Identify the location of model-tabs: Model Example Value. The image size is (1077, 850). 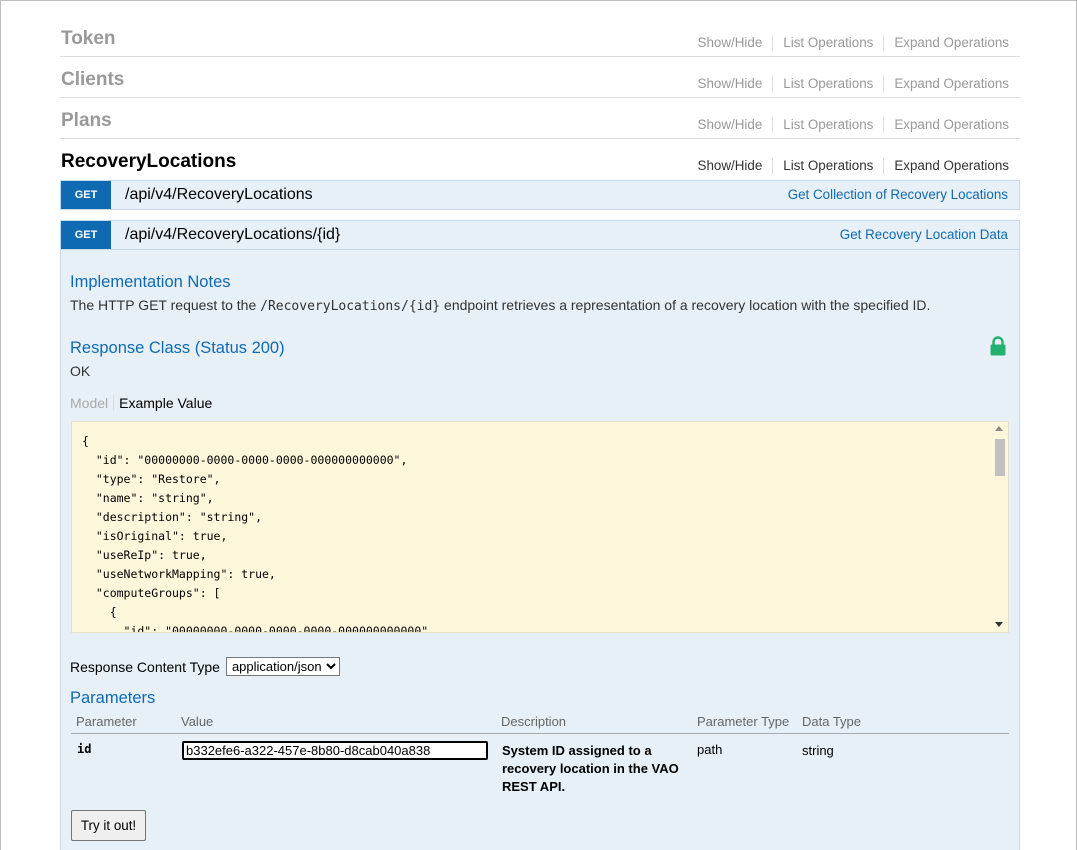
(141, 403).